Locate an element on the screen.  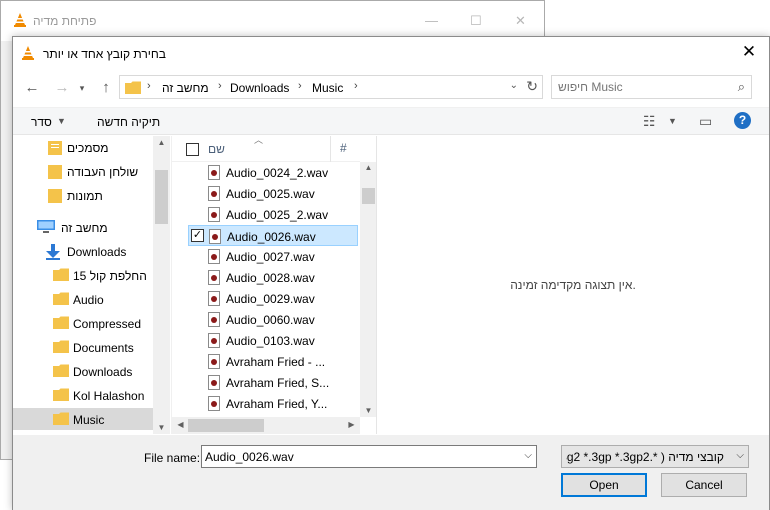
close-icon: ✕ is located at coordinates (520, 21).